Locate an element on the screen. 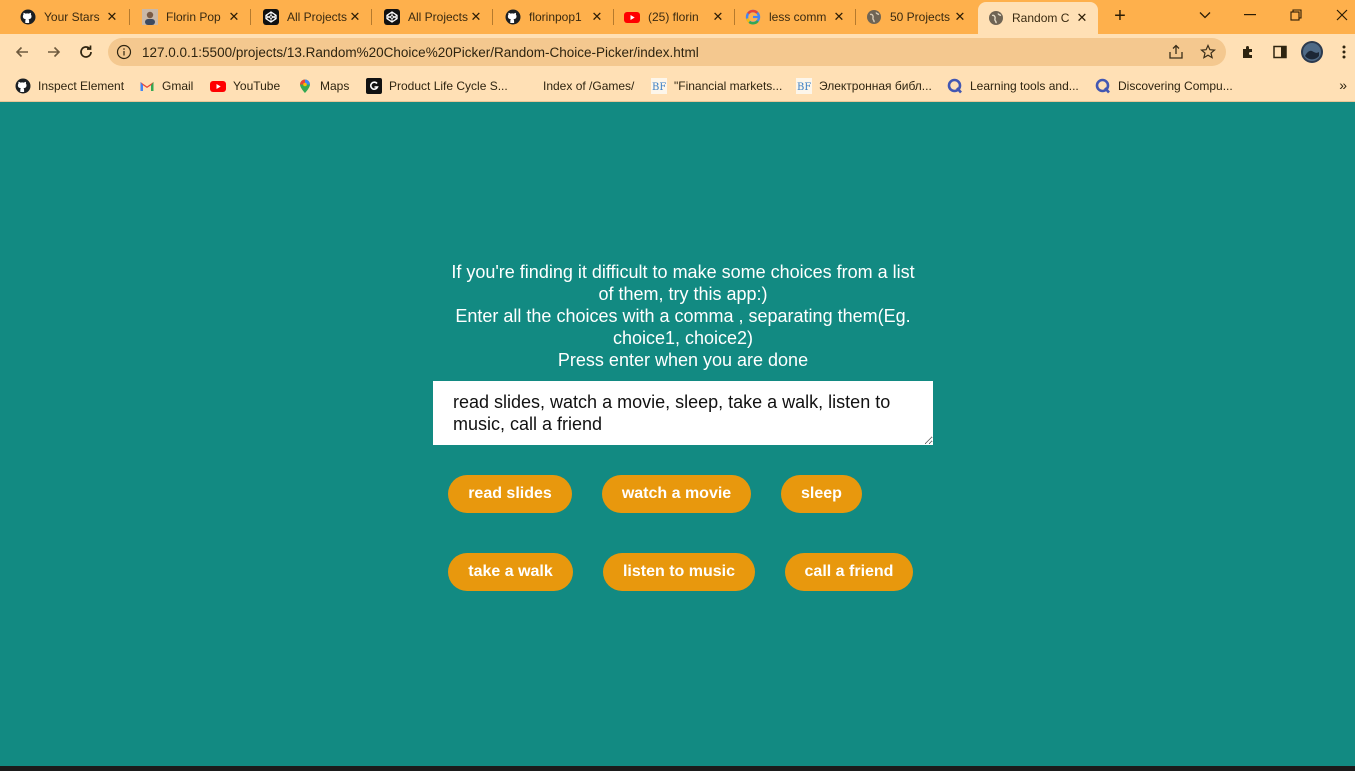  tab-search-chevron-icon is located at coordinates (1205, 15).